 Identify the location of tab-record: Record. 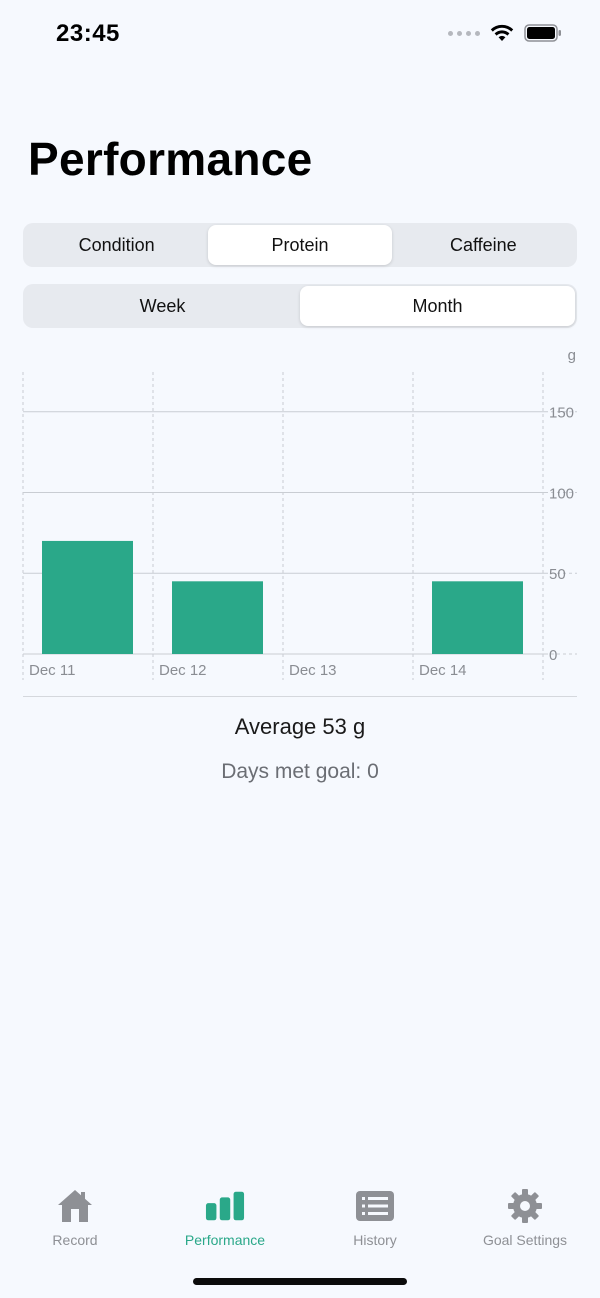
(75, 1221).